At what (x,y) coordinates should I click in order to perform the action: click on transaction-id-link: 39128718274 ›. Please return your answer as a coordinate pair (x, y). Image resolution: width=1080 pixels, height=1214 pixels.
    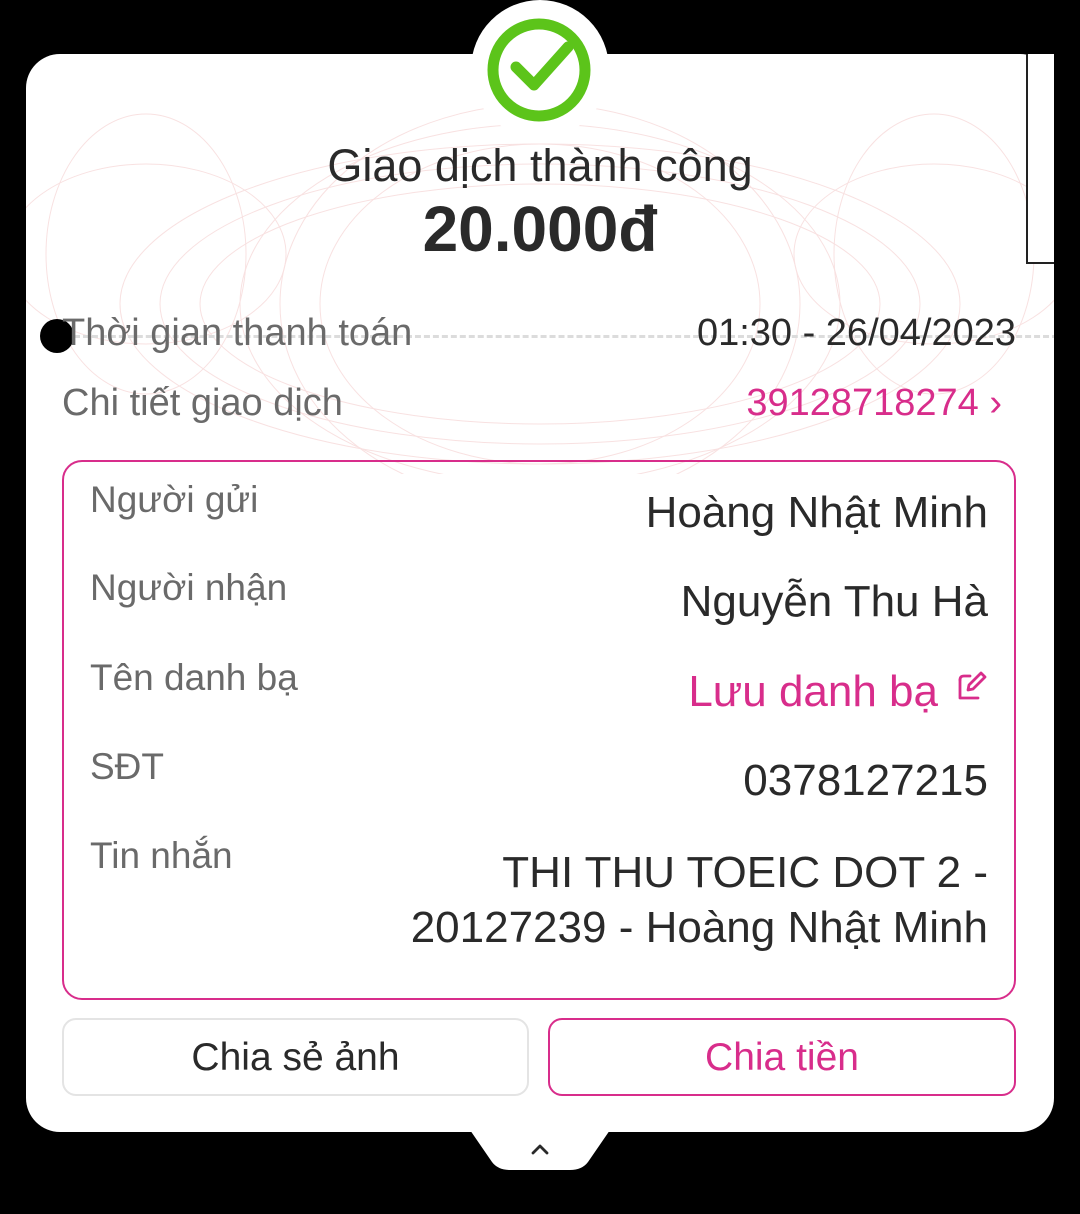
    Looking at the image, I should click on (874, 403).